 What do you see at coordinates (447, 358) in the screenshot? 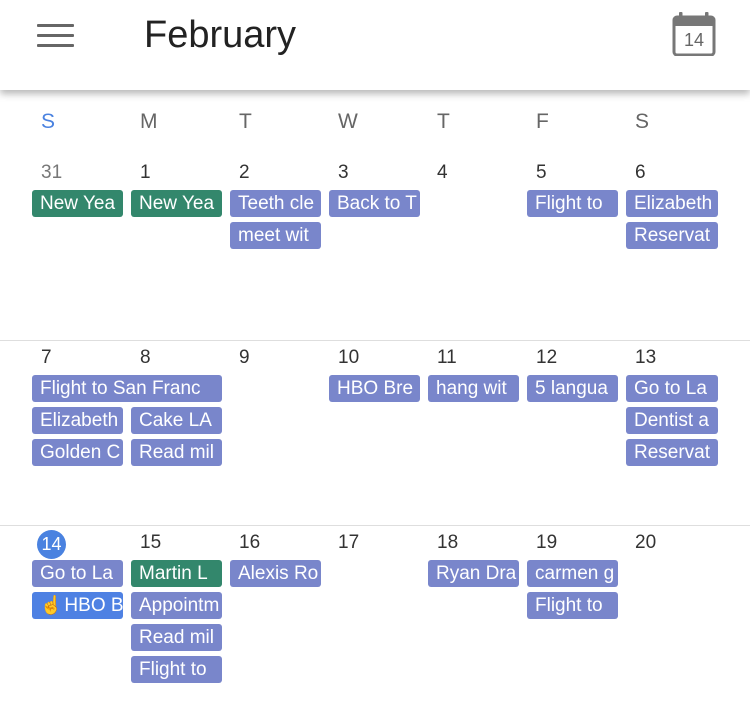
I see `day-number: 11` at bounding box center [447, 358].